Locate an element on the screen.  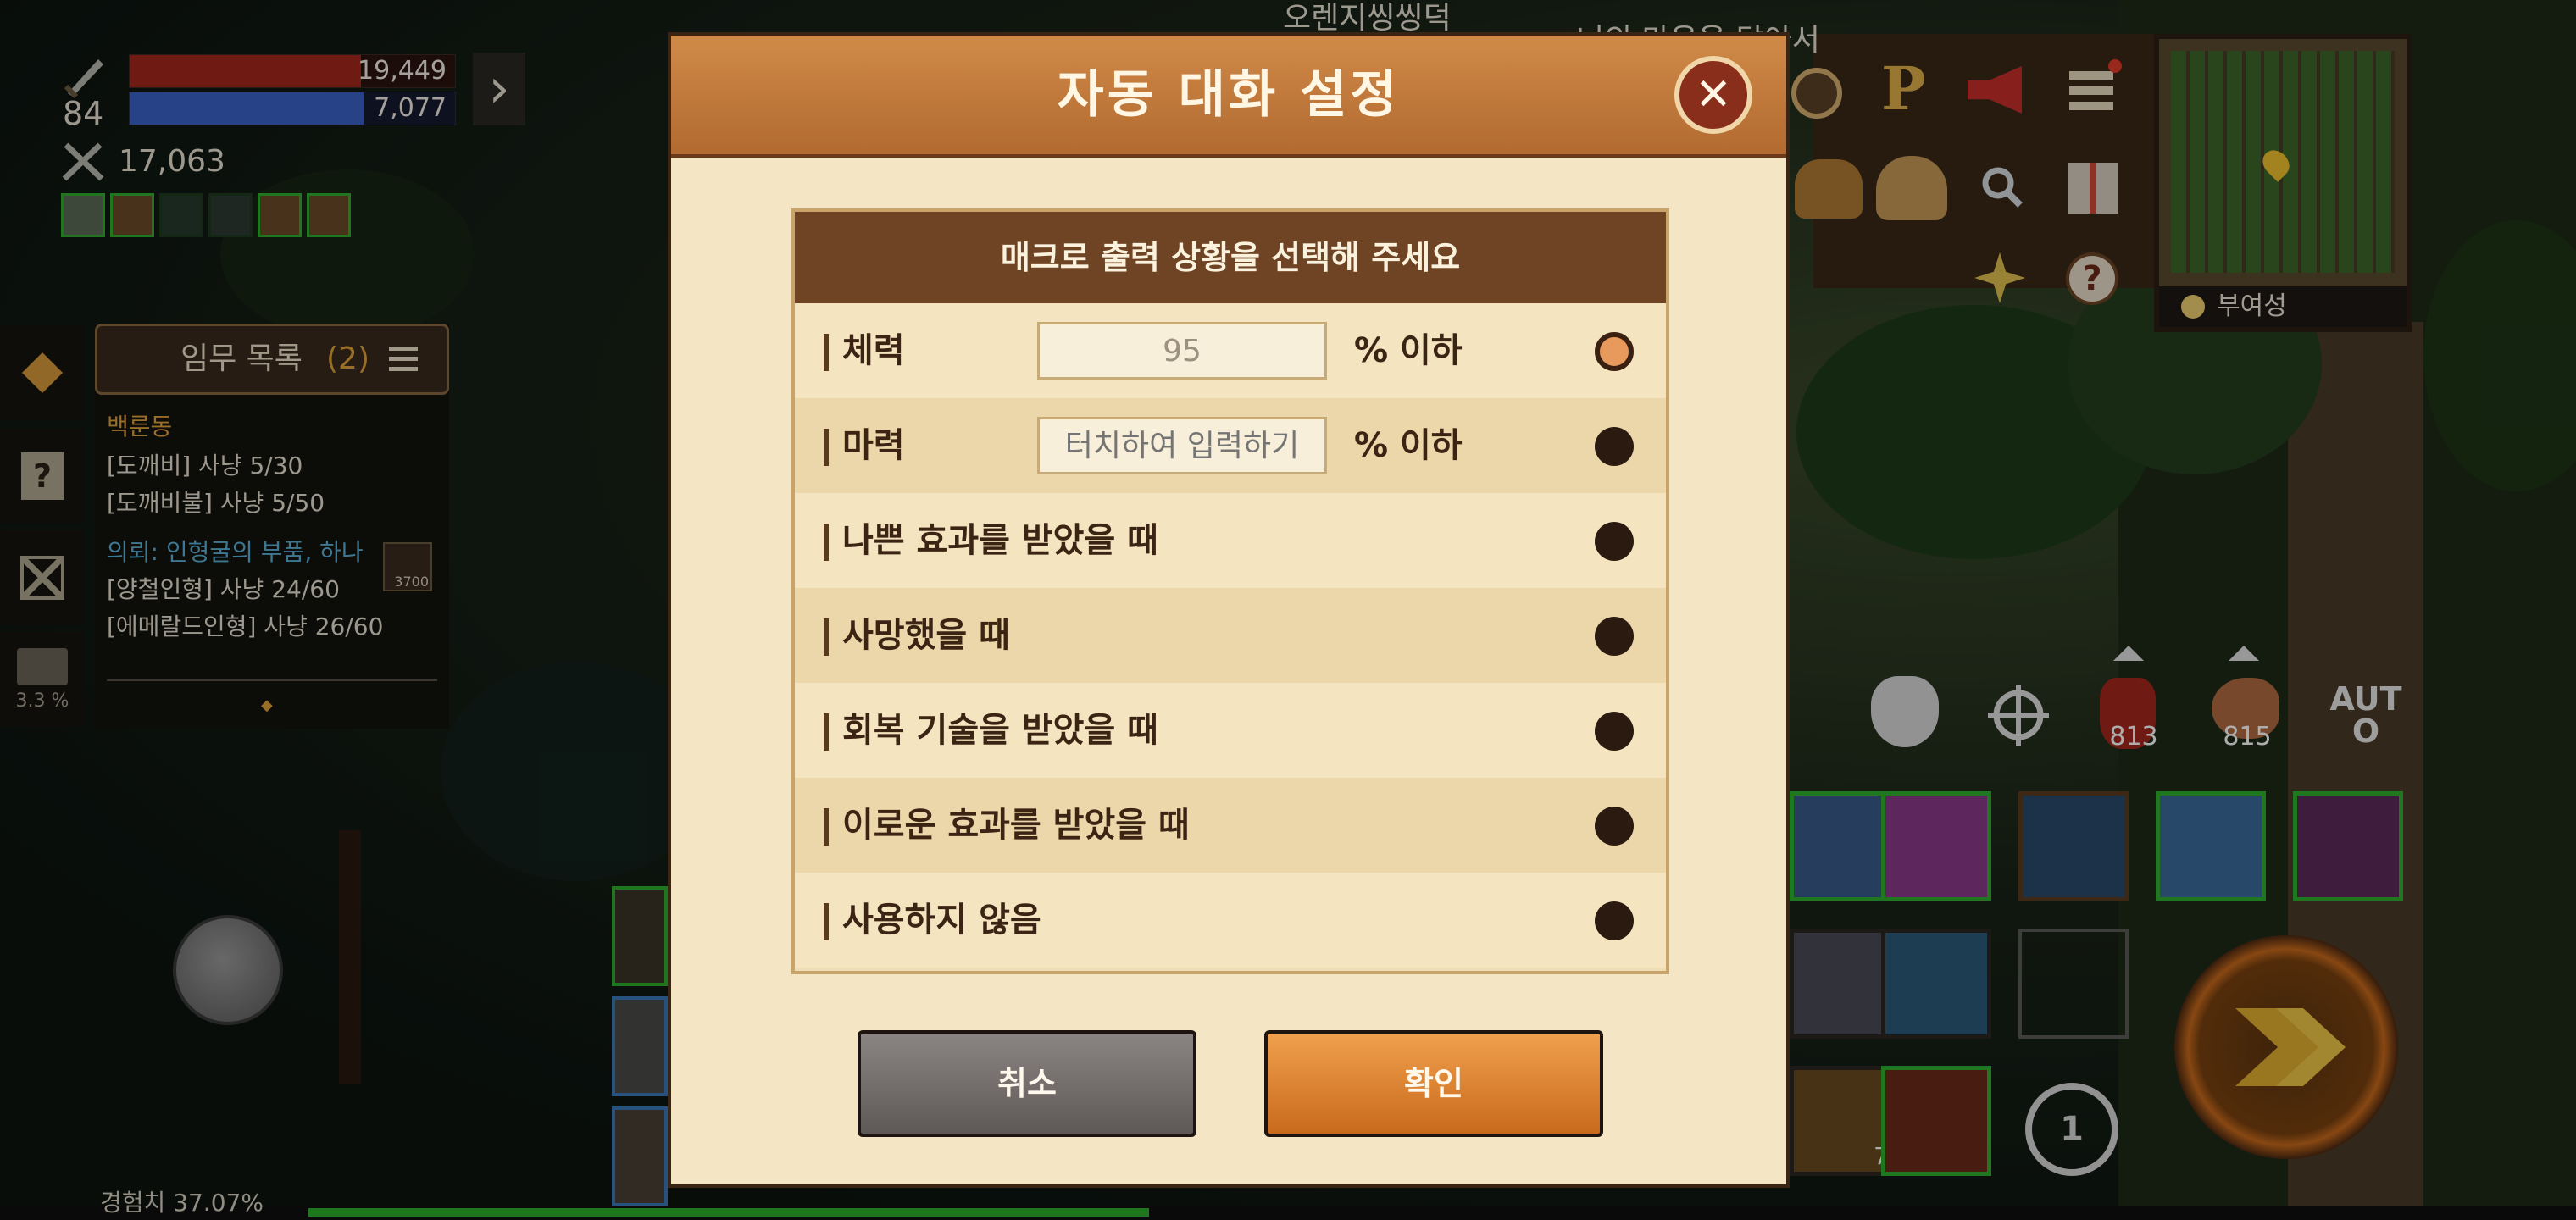
dialog-header: 자동 대화 설정 ✕ is located at coordinates (1228, 97).